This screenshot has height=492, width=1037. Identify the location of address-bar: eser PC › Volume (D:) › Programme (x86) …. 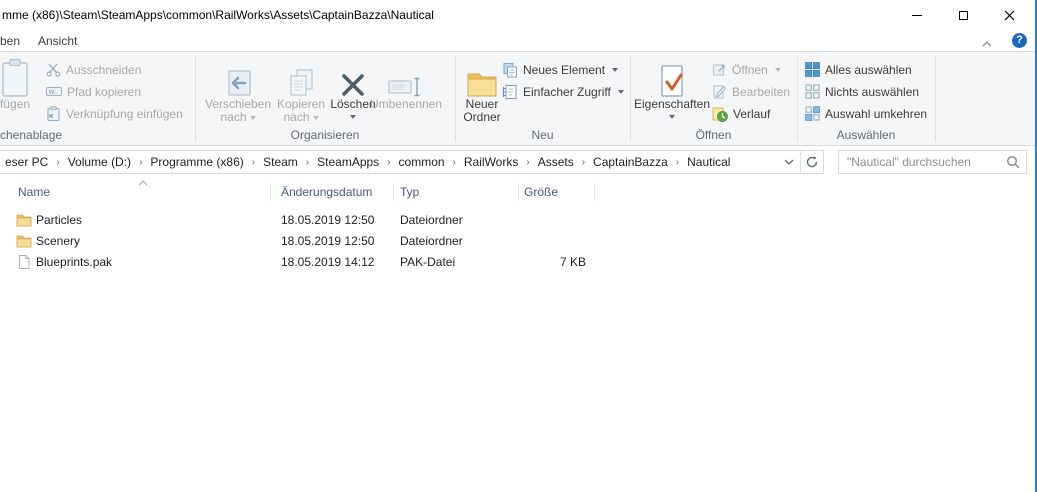
(412, 162).